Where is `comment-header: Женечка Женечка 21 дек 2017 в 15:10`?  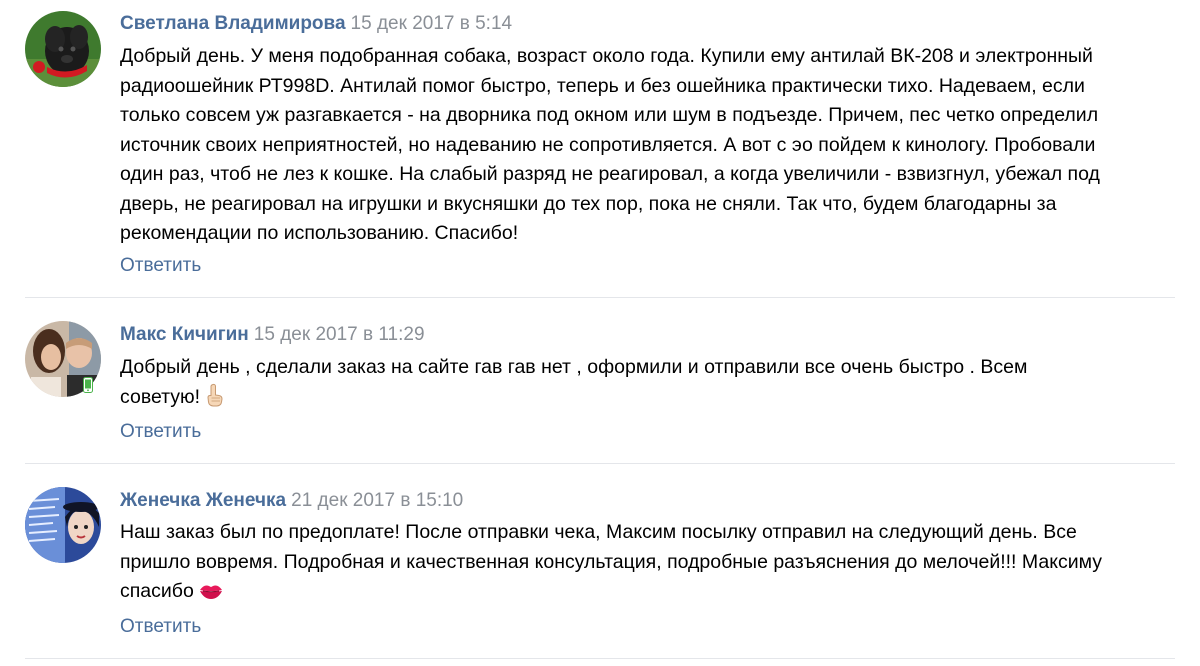
comment-header: Женечка Женечка 21 дек 2017 в 15:10 is located at coordinates (291, 501).